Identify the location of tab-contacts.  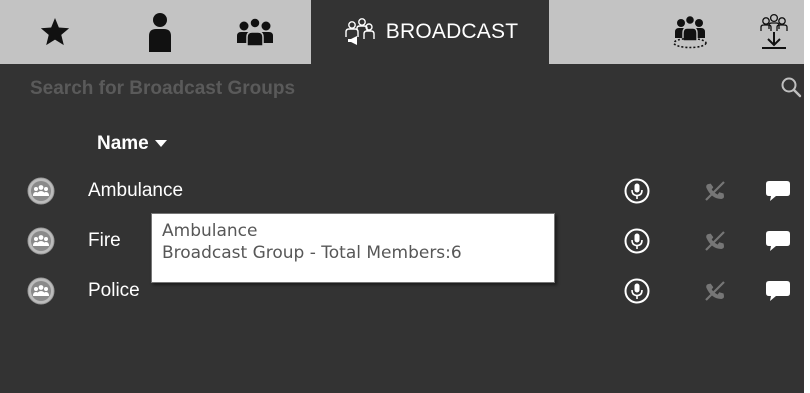
(160, 32).